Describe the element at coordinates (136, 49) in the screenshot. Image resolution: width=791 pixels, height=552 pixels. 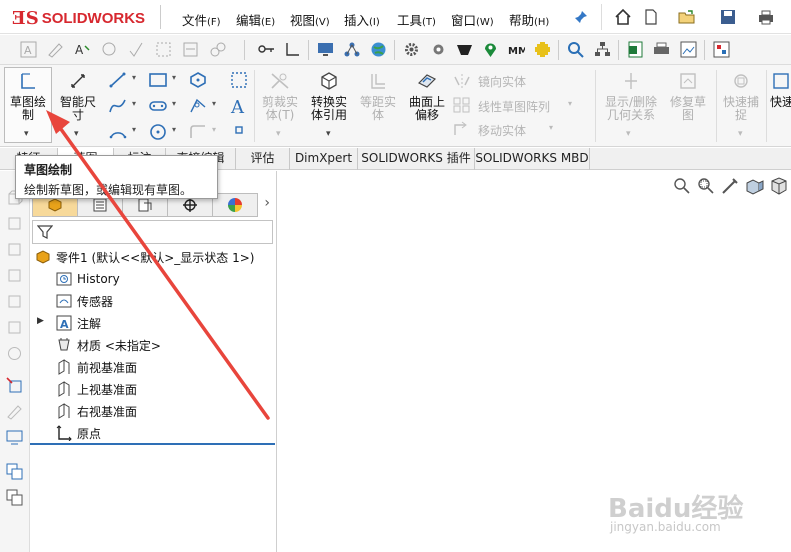
I see `surface-finish-icon` at that location.